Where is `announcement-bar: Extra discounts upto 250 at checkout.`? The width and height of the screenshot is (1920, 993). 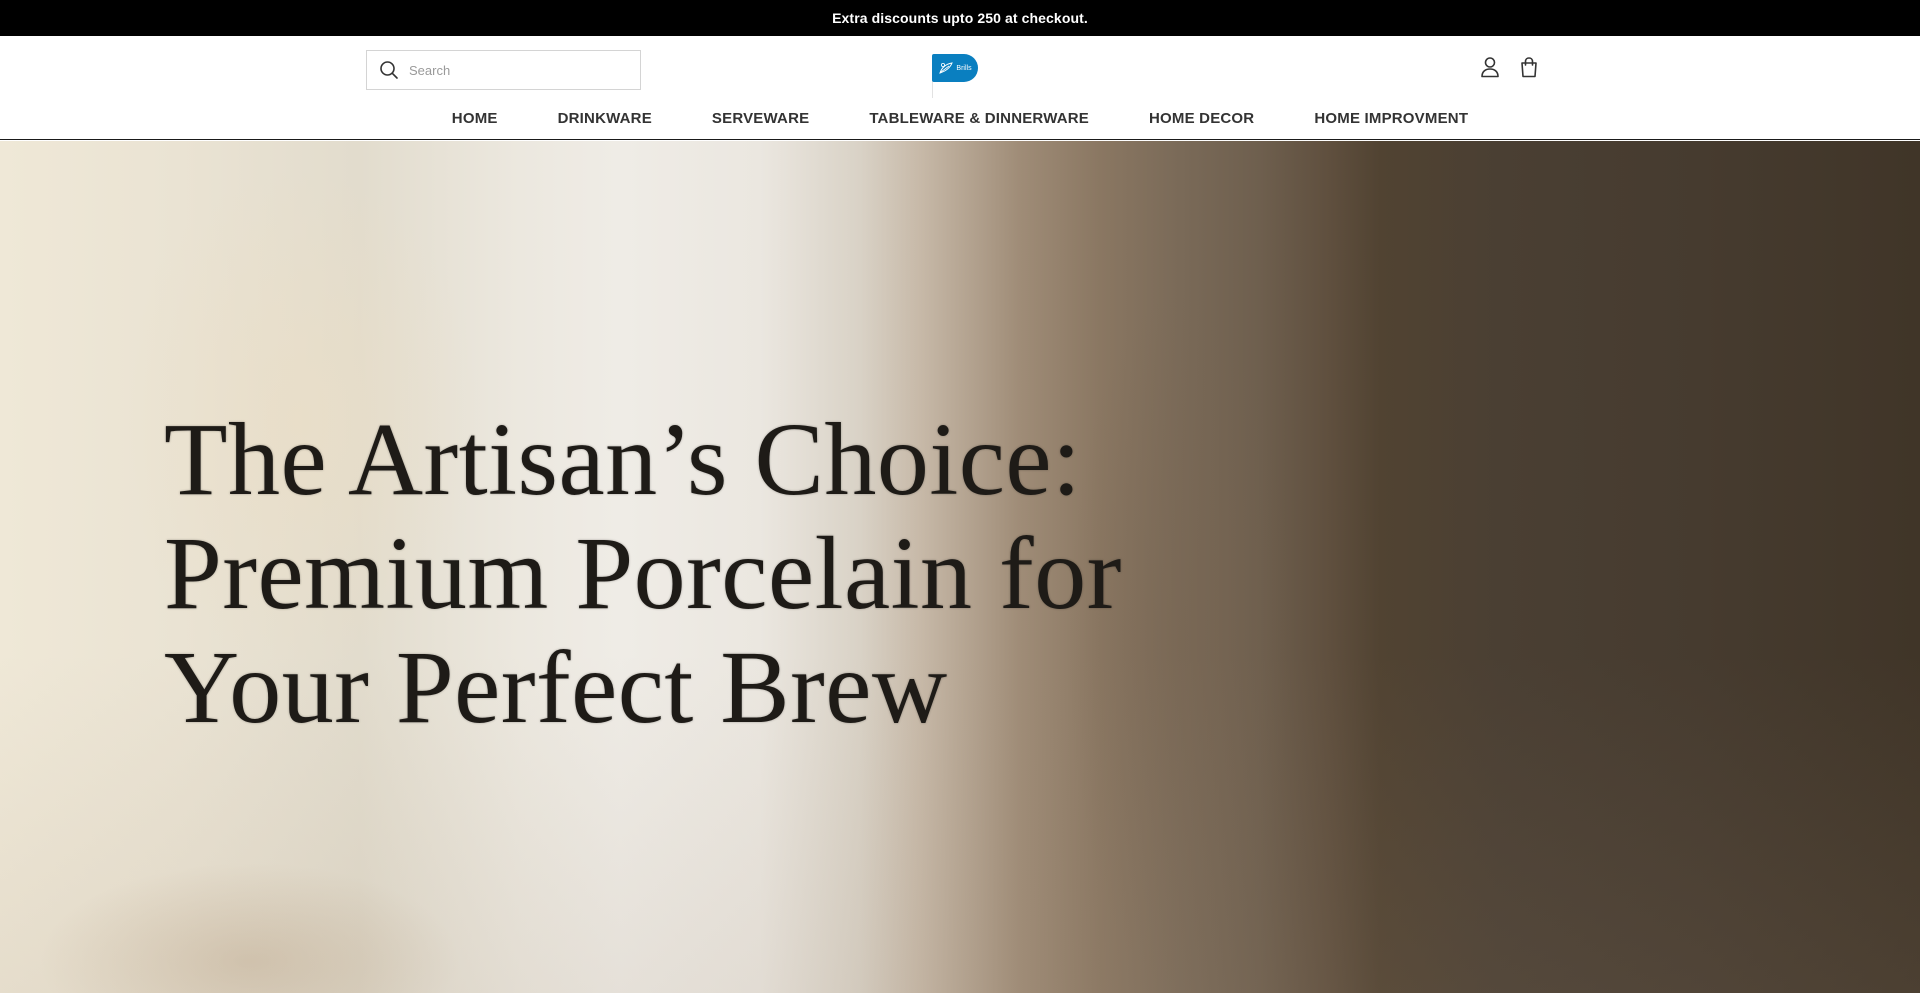
announcement-bar: Extra discounts upto 250 at checkout. is located at coordinates (960, 18).